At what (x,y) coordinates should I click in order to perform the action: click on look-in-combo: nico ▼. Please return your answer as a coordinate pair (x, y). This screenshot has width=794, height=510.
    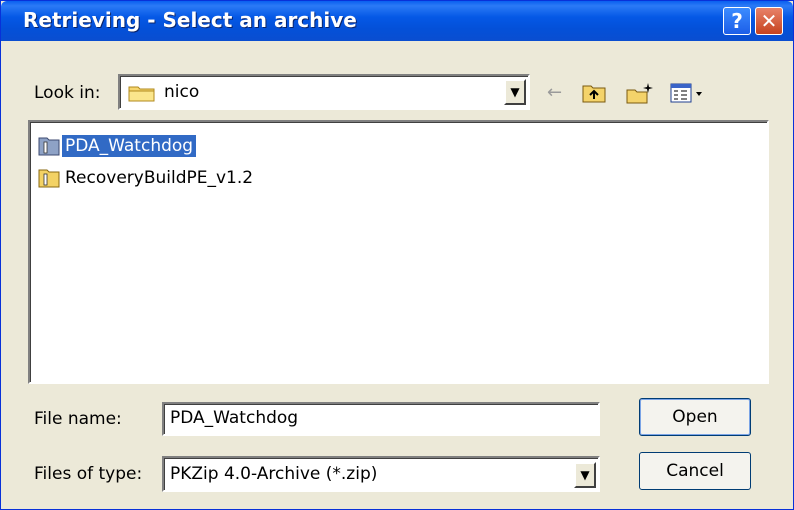
    Looking at the image, I should click on (324, 92).